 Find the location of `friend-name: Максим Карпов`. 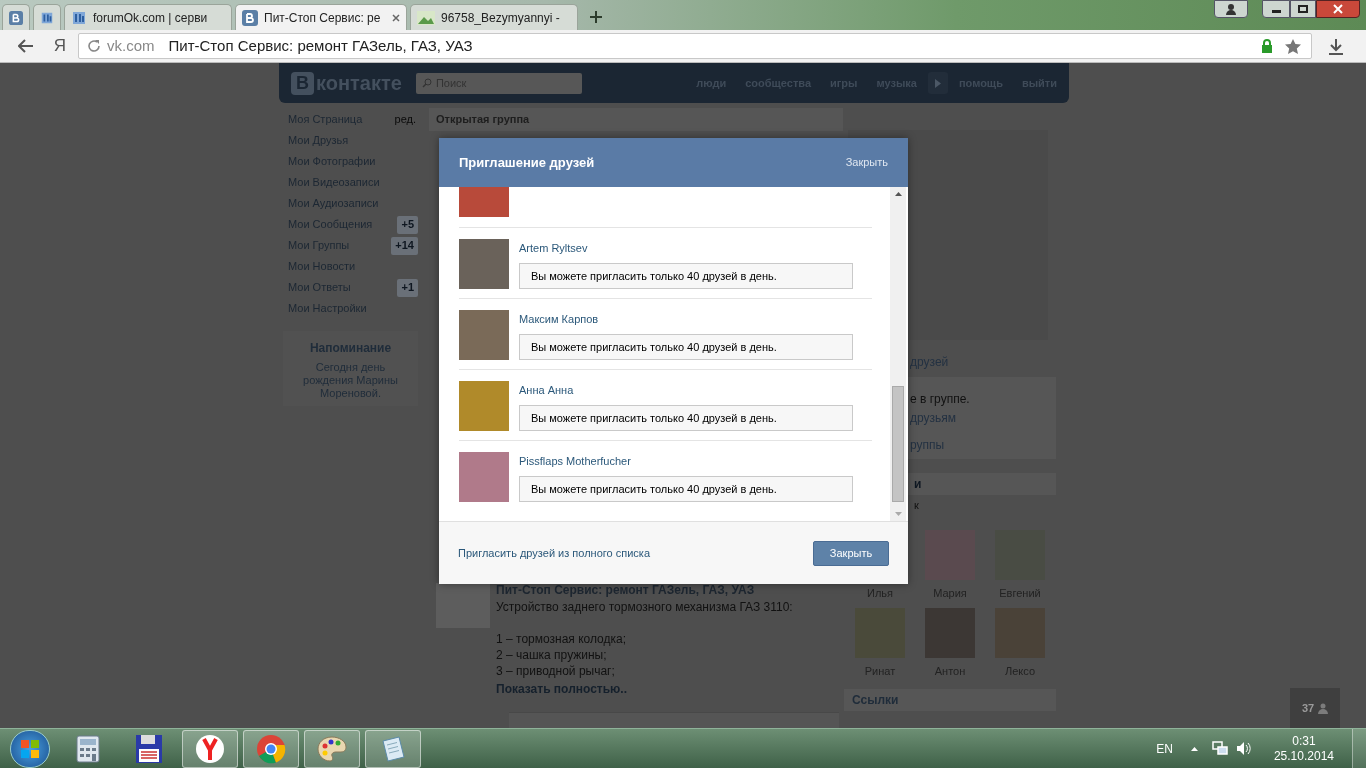

friend-name: Максим Карпов is located at coordinates (559, 319).